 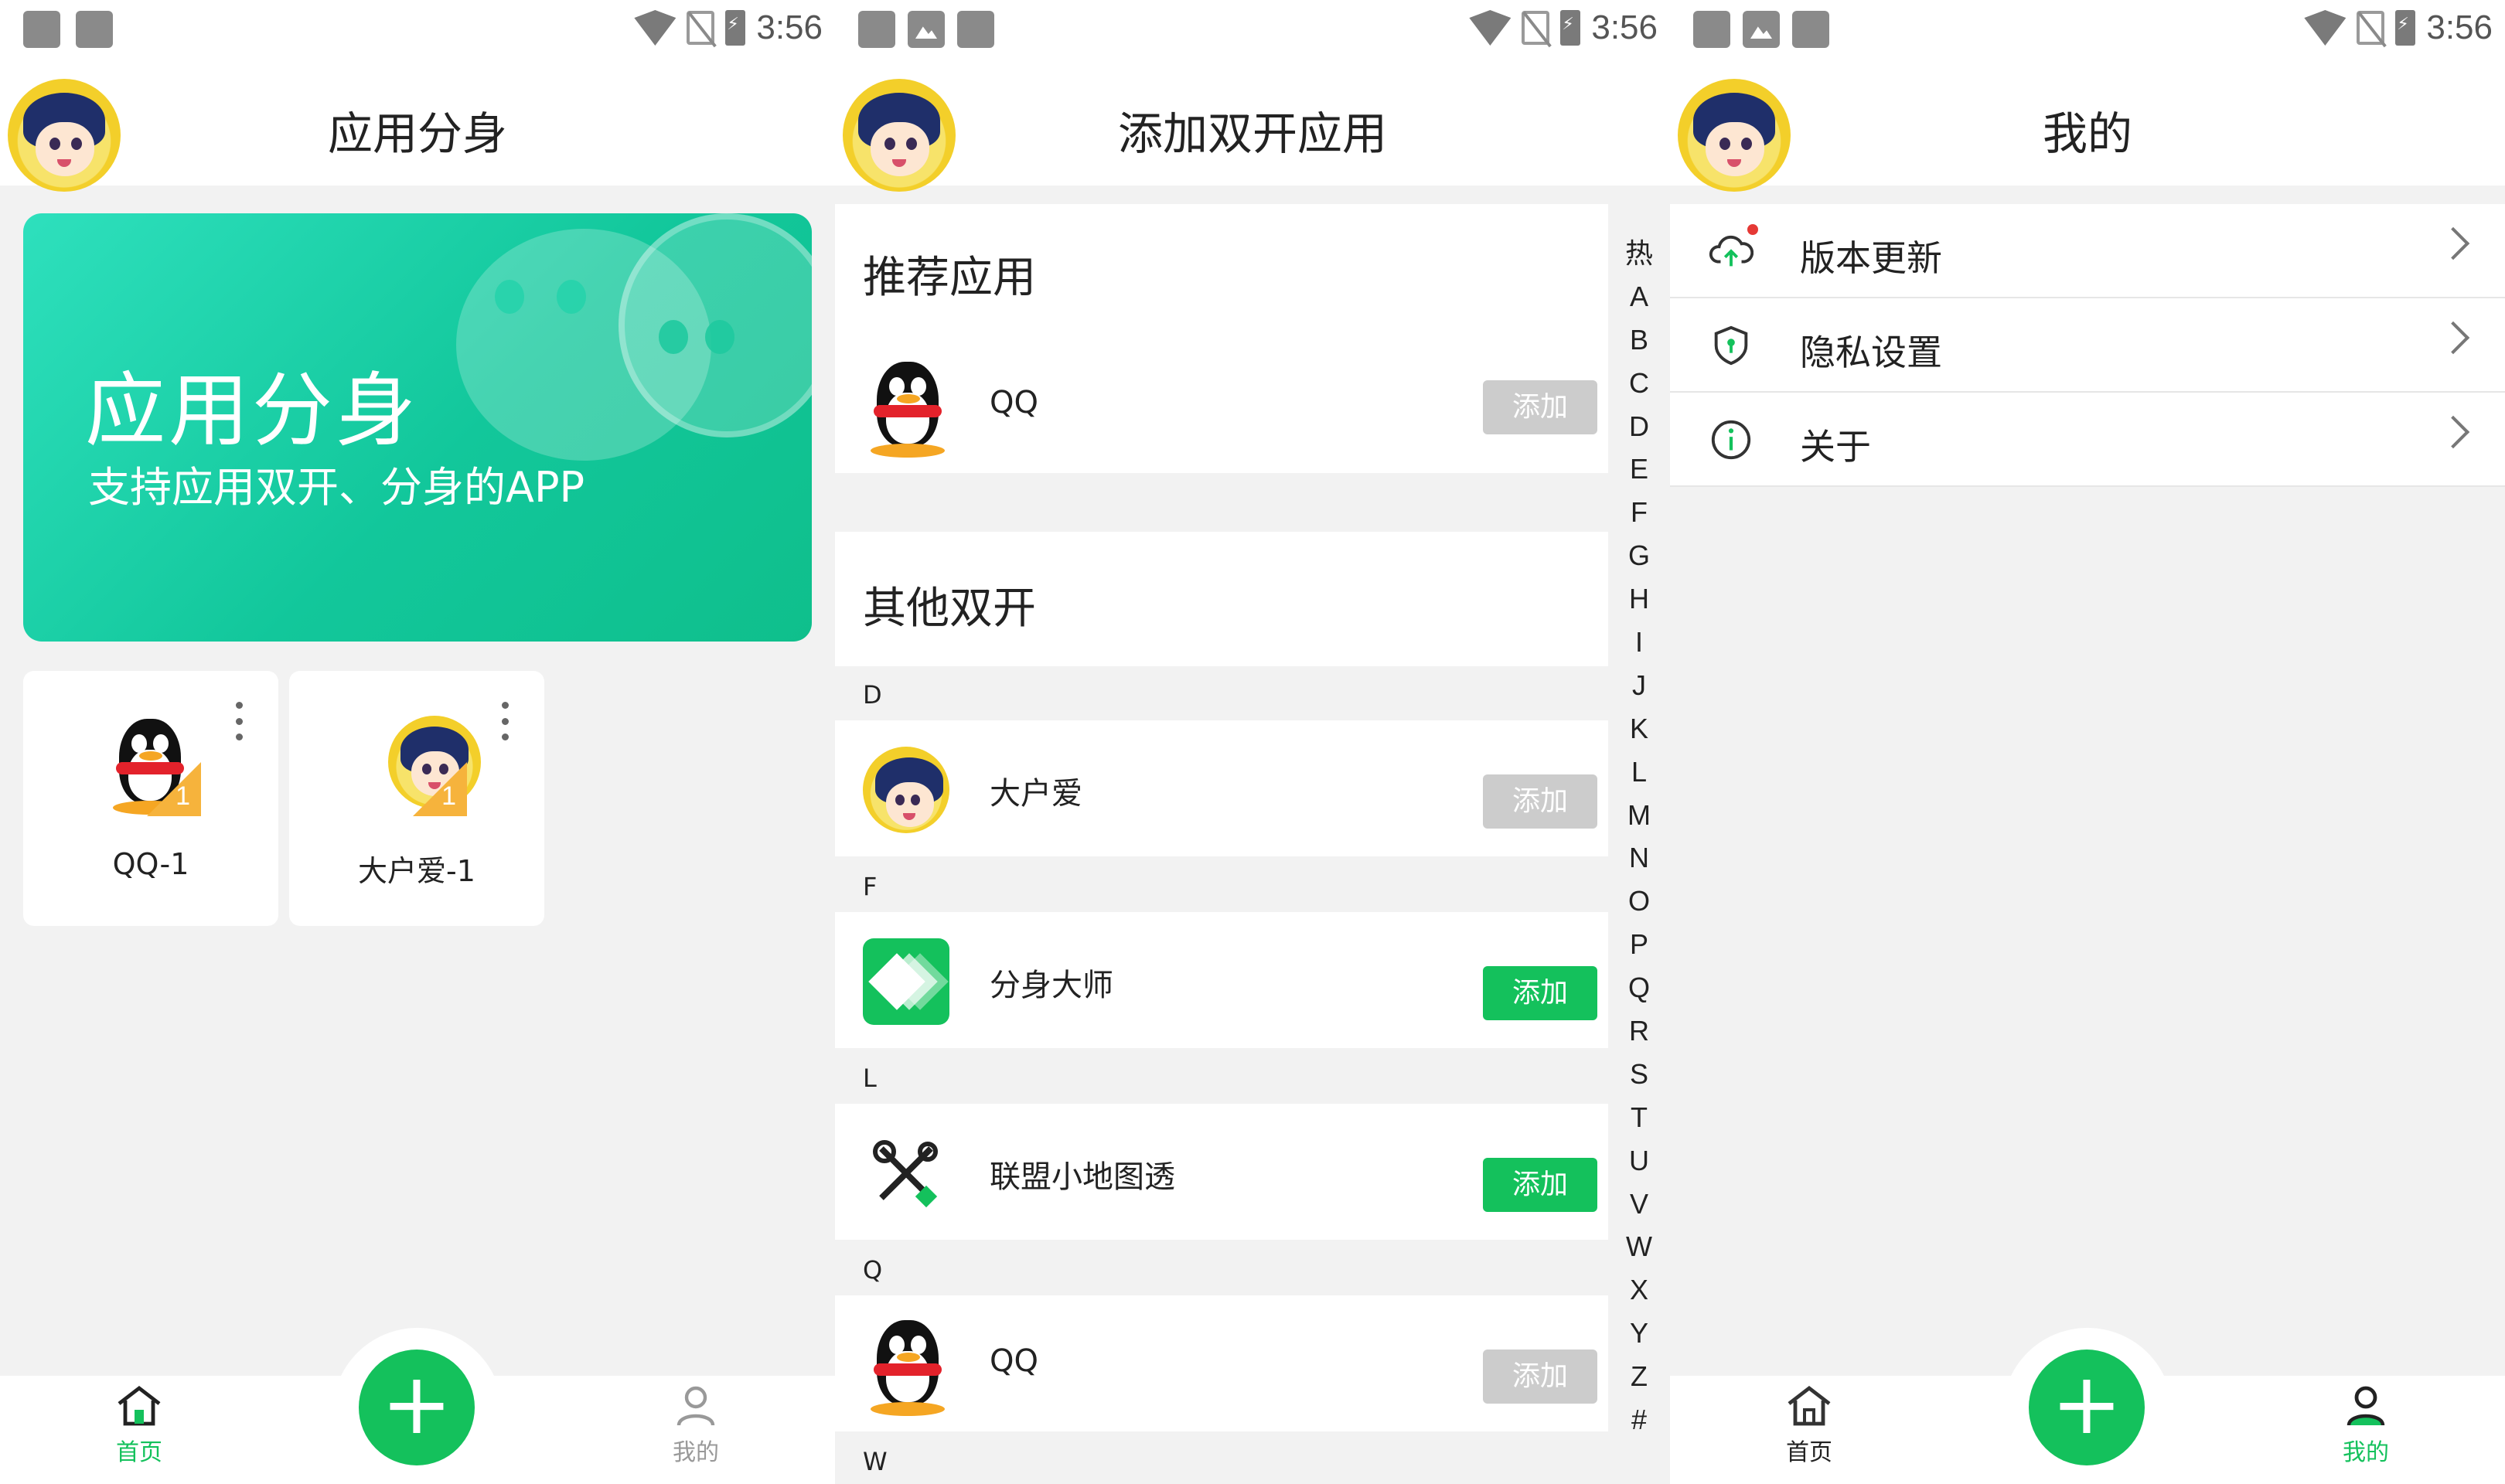 What do you see at coordinates (1082, 1177) in the screenshot?
I see `app-name: 联盟小地图透` at bounding box center [1082, 1177].